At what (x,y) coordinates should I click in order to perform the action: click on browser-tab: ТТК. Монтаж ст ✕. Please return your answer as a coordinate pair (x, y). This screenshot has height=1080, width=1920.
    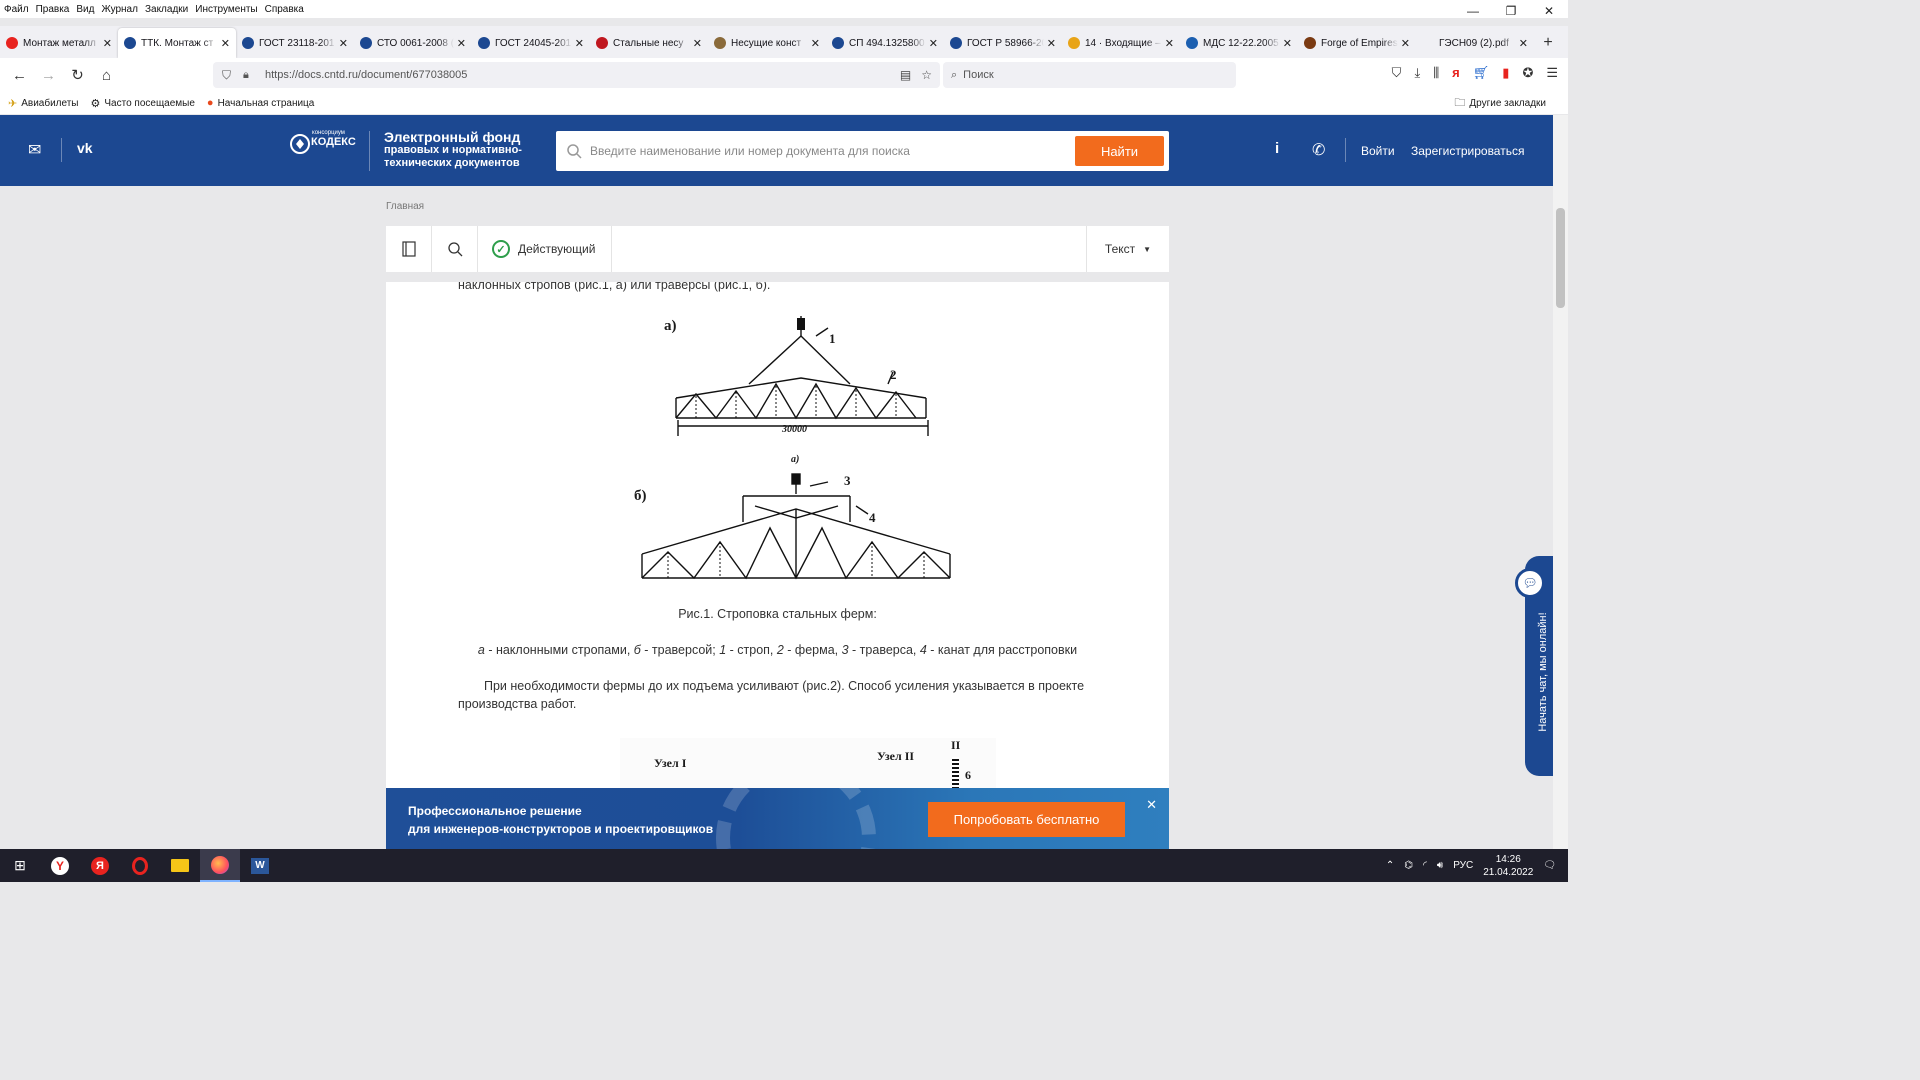
    Looking at the image, I should click on (177, 43).